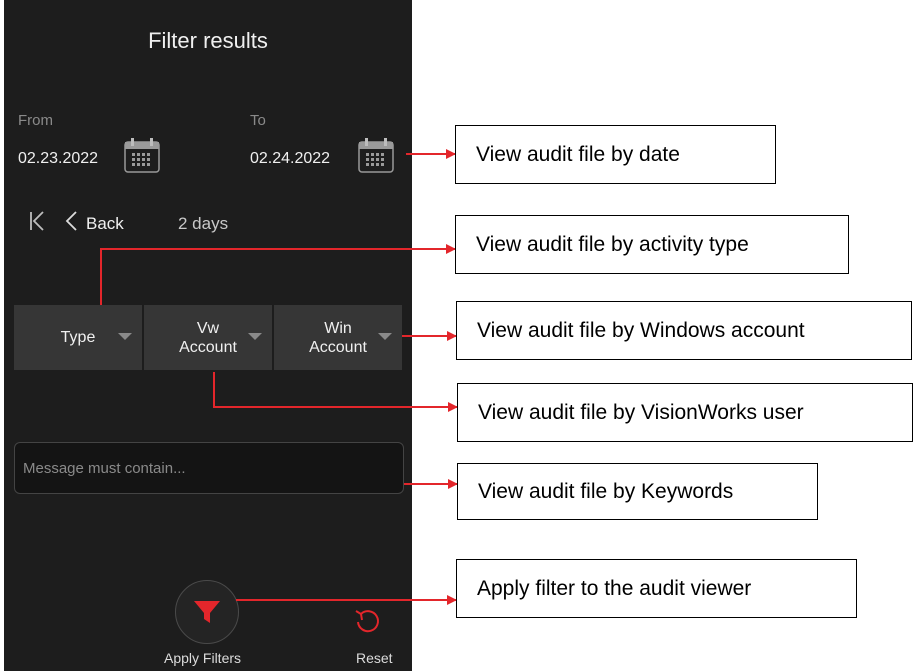 The height and width of the screenshot is (671, 916). What do you see at coordinates (637, 491) in the screenshot?
I see `callout-keywords: View audit file by Keywords` at bounding box center [637, 491].